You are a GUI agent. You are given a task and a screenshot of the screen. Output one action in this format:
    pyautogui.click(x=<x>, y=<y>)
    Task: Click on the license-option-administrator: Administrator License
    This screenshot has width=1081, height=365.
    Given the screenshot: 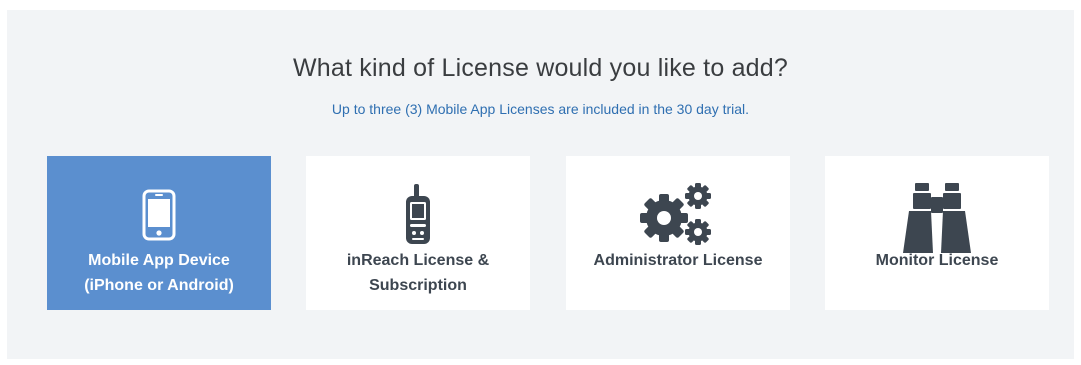 What is the action you would take?
    pyautogui.click(x=678, y=233)
    